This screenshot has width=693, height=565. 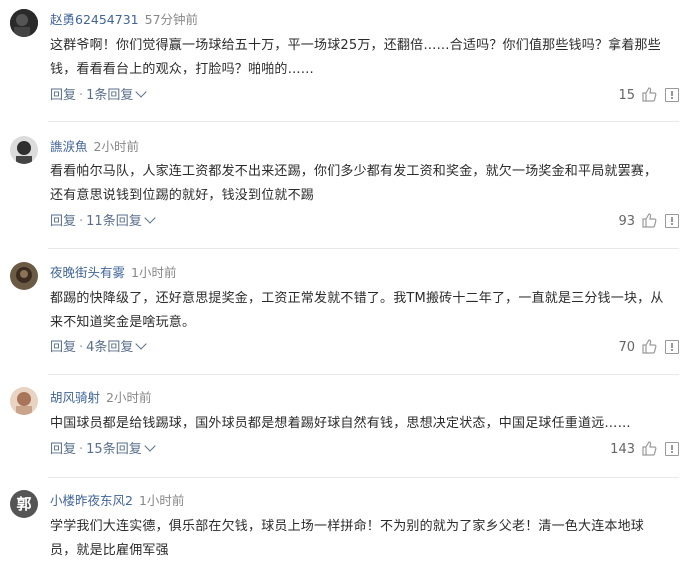 I want to click on comment-time: 57分钟前, so click(x=171, y=19).